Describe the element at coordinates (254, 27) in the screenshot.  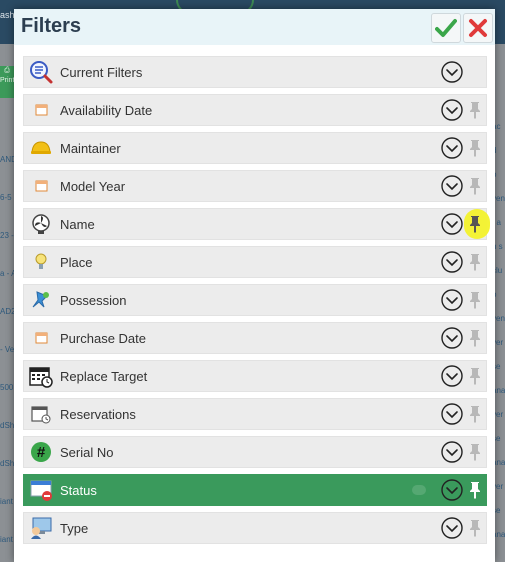
I see `dialog-header: Filters` at that location.